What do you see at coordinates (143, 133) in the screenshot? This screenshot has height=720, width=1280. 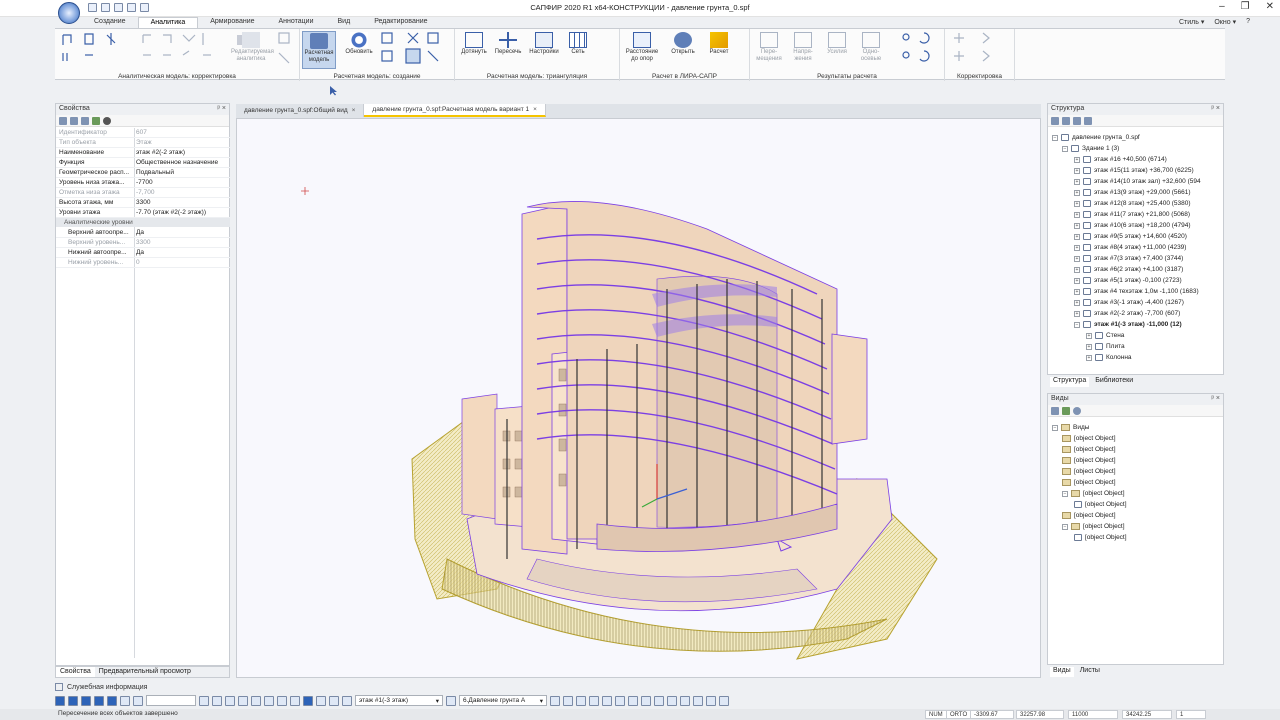 I see `property-row: Идентификатор 607` at bounding box center [143, 133].